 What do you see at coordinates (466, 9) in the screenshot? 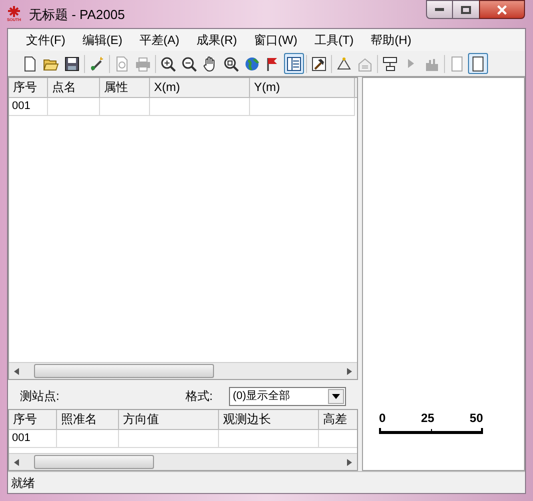
I see `maximize-button` at bounding box center [466, 9].